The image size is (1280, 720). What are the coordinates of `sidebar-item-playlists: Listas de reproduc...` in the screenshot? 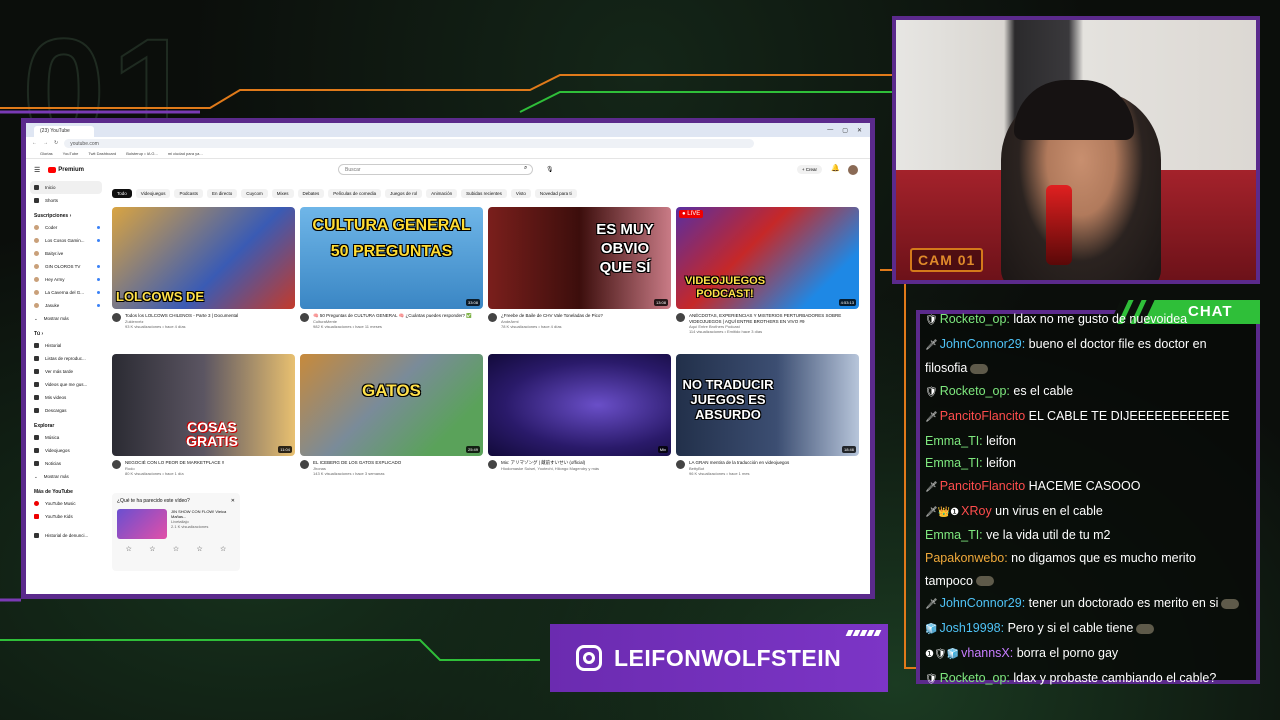 It's located at (66, 358).